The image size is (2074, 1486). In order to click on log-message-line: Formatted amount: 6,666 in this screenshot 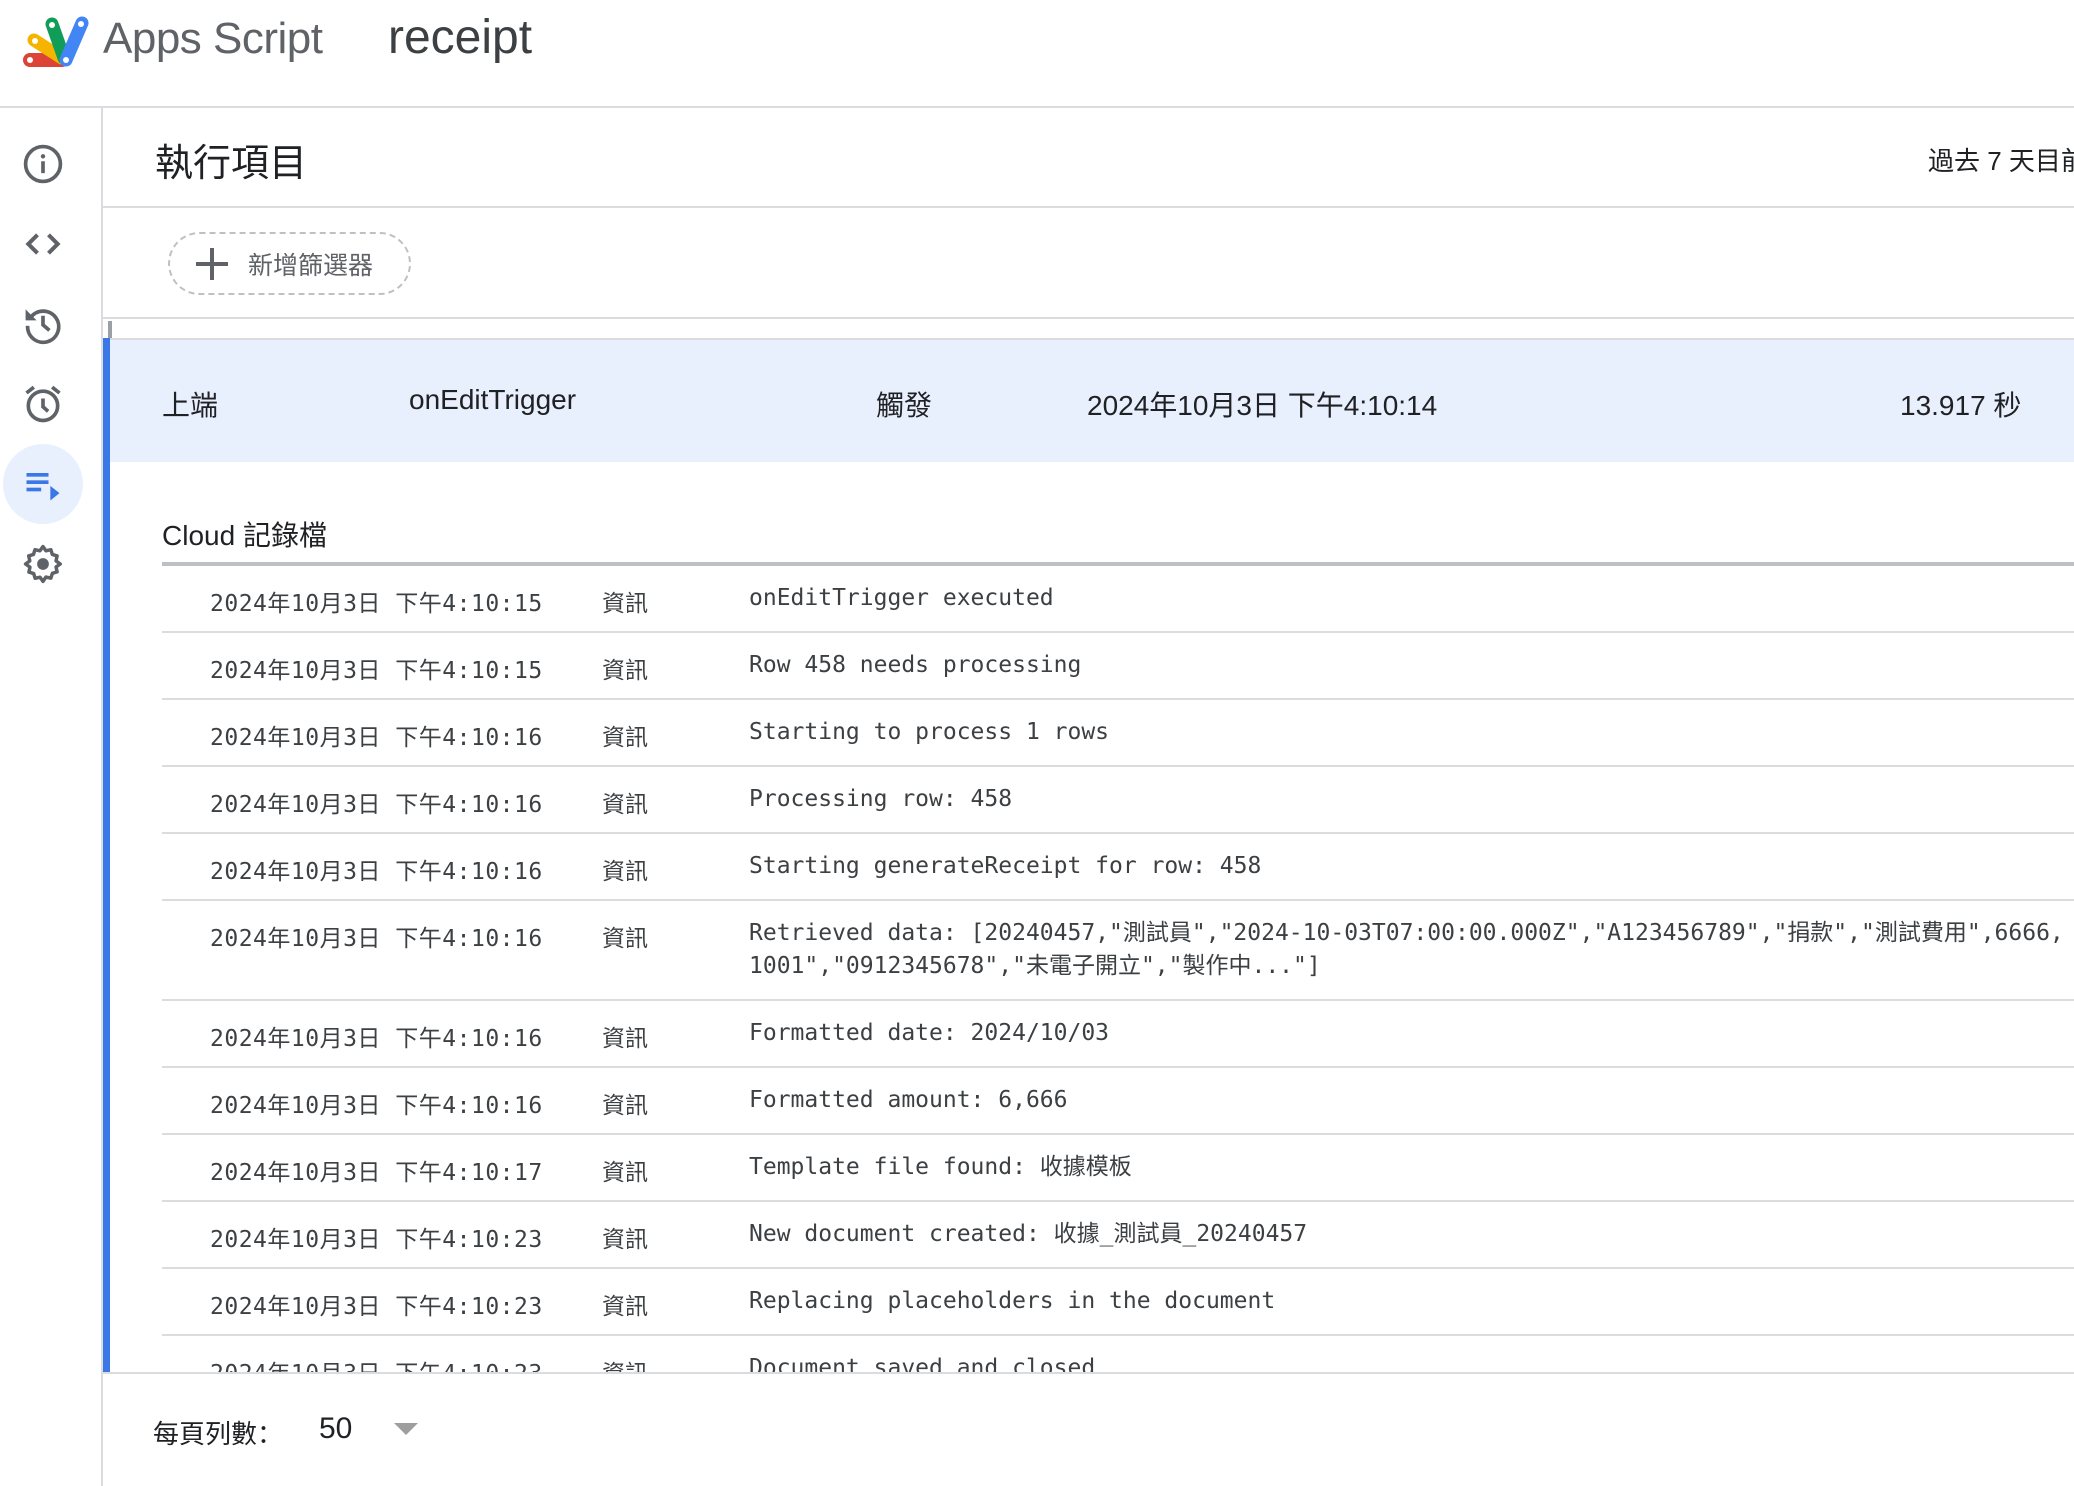, I will do `click(908, 1100)`.